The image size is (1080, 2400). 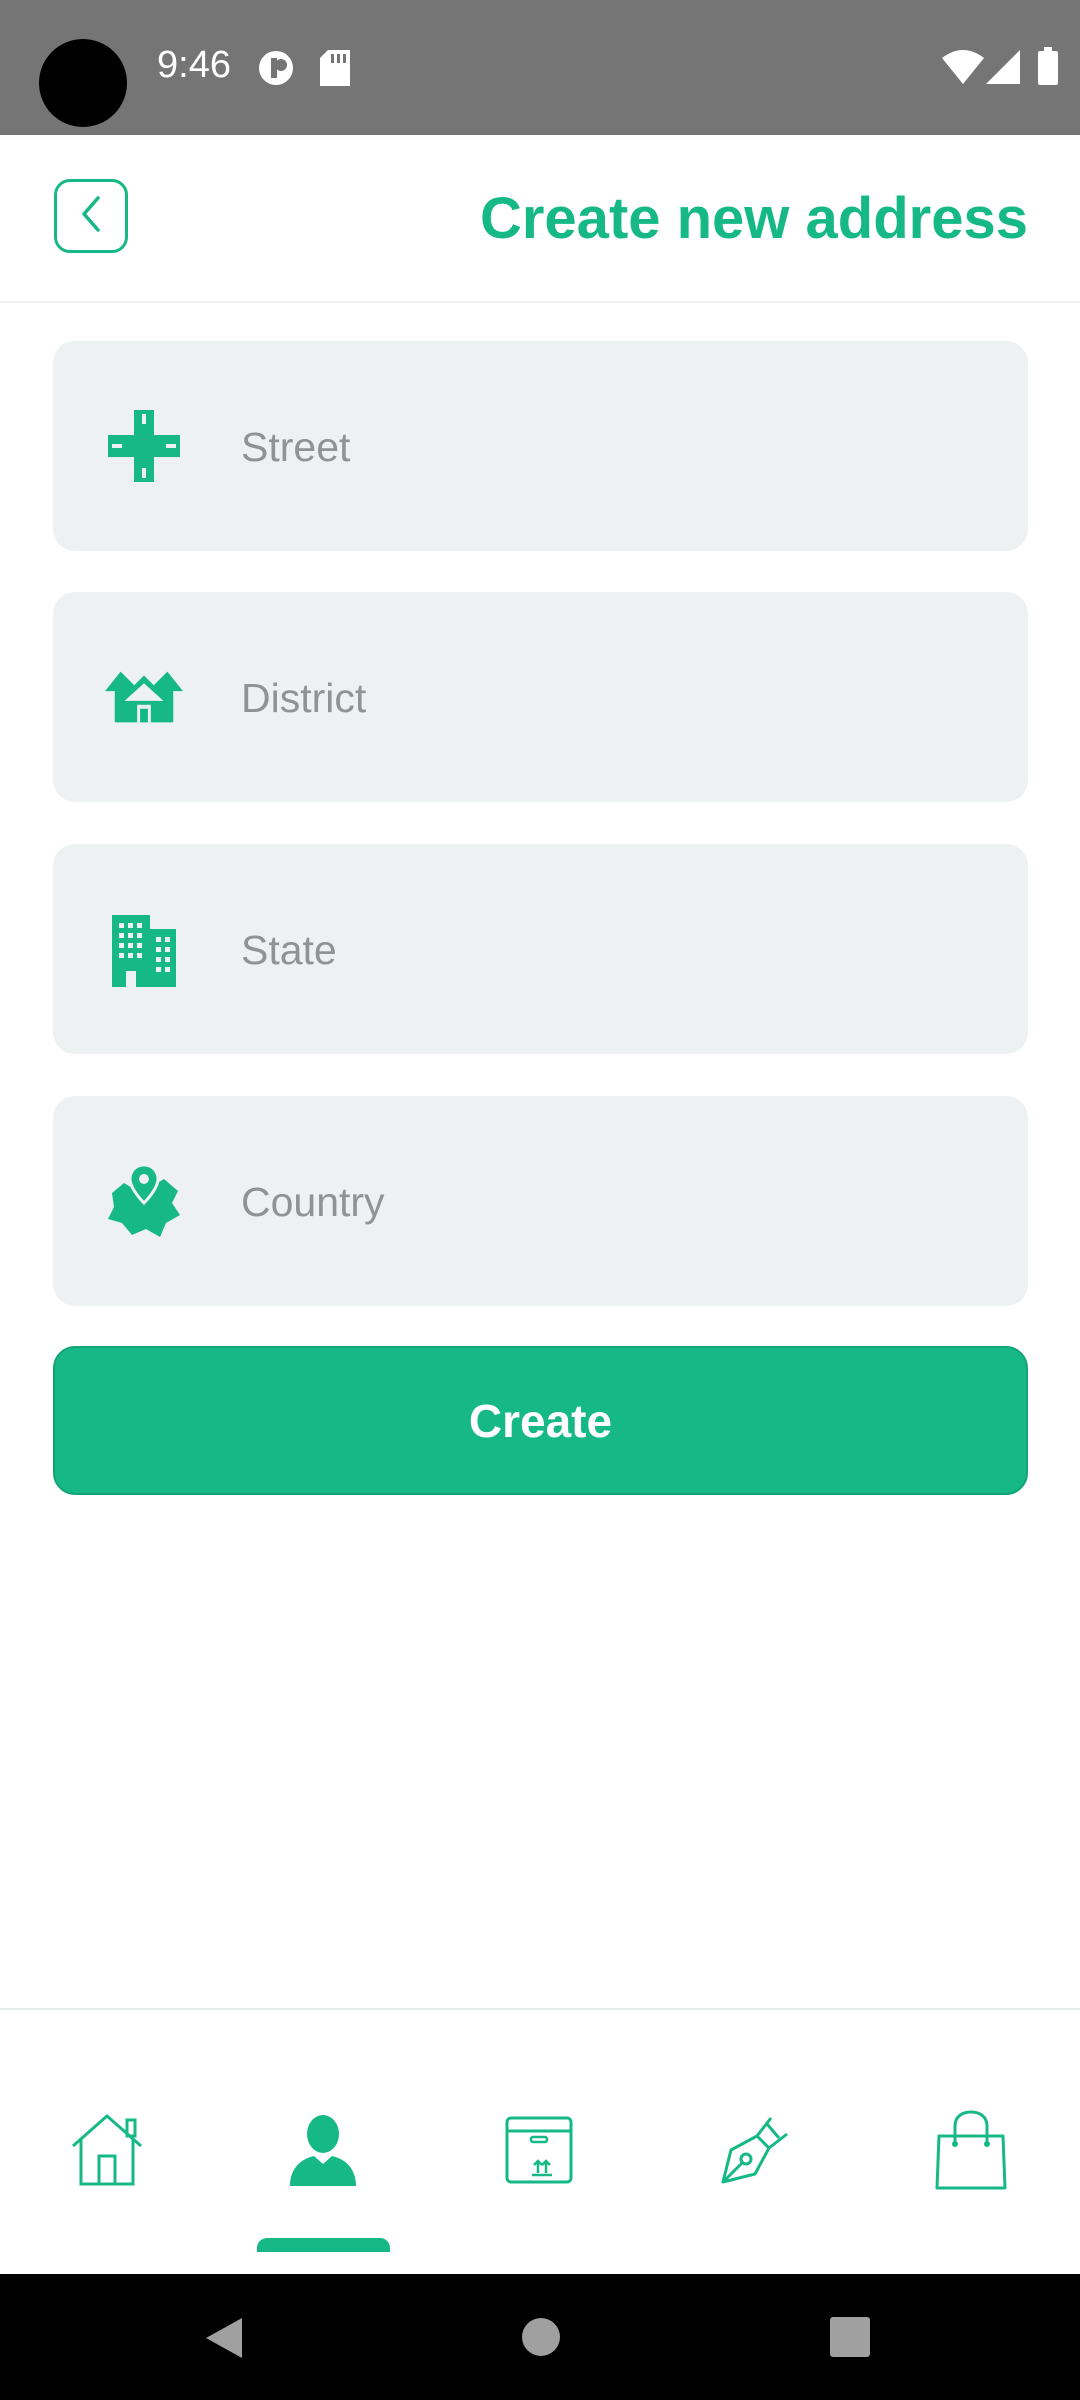 I want to click on pen-nib-icon, so click(x=755, y=2152).